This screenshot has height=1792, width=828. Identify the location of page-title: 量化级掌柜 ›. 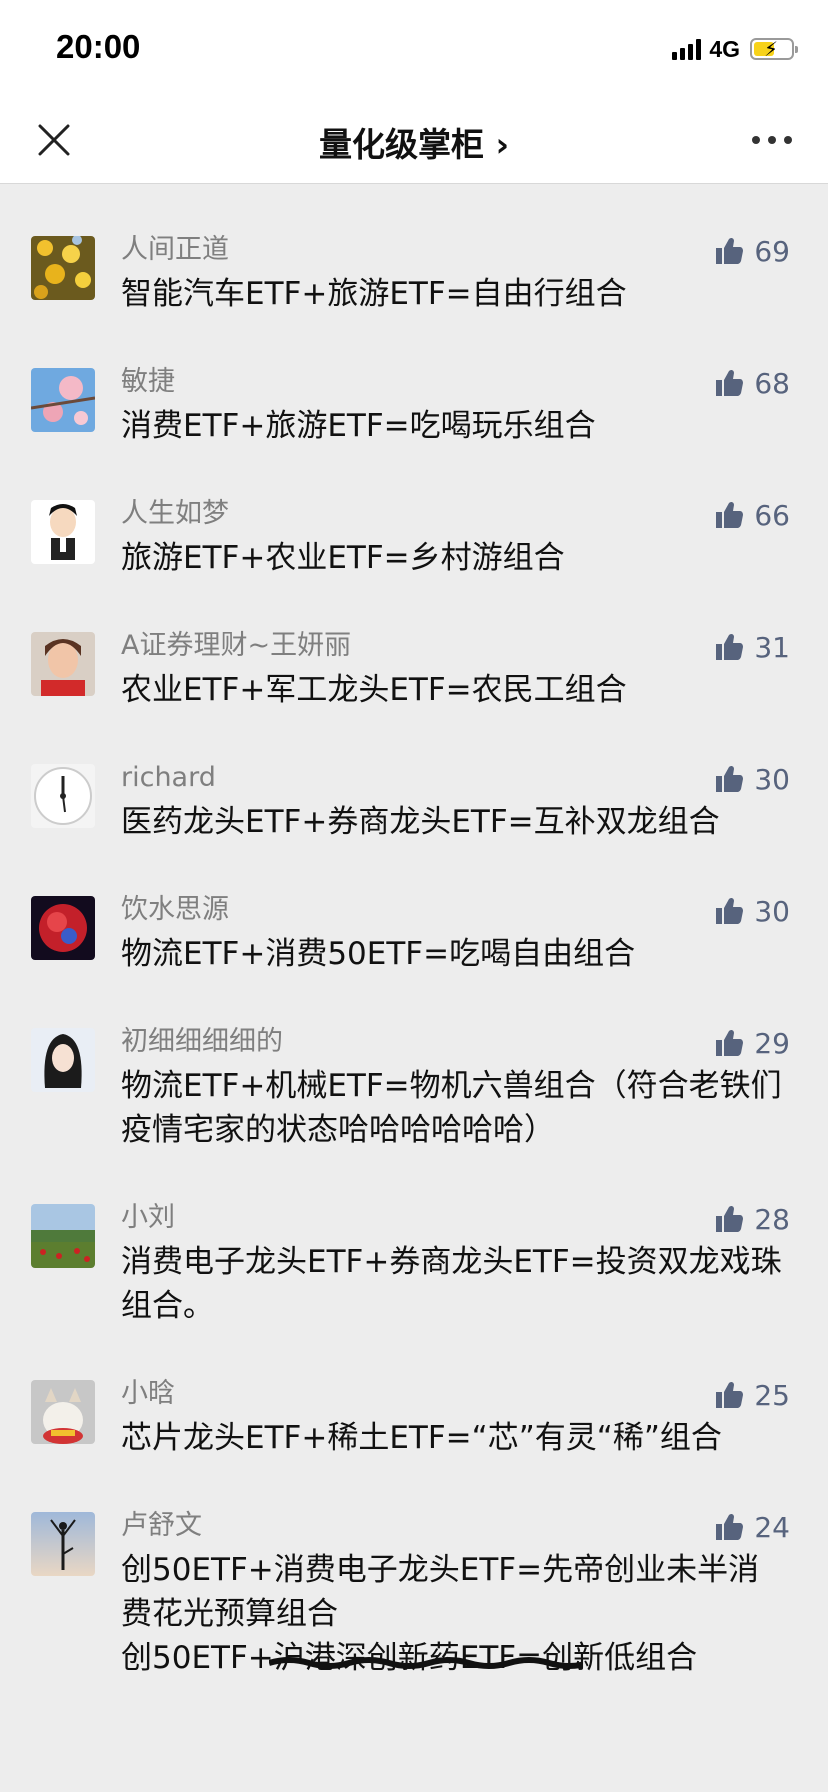
(414, 142).